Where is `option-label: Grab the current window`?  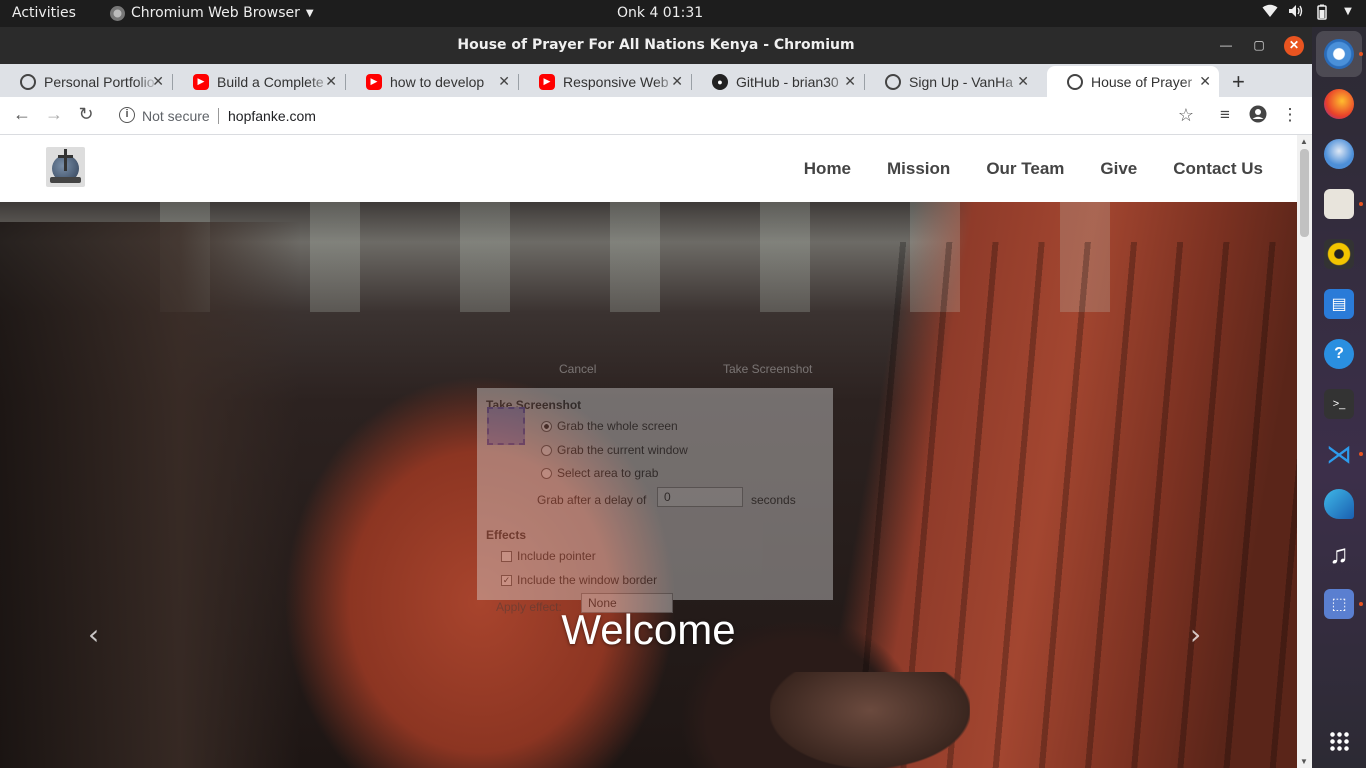
option-label: Grab the current window is located at coordinates (622, 450).